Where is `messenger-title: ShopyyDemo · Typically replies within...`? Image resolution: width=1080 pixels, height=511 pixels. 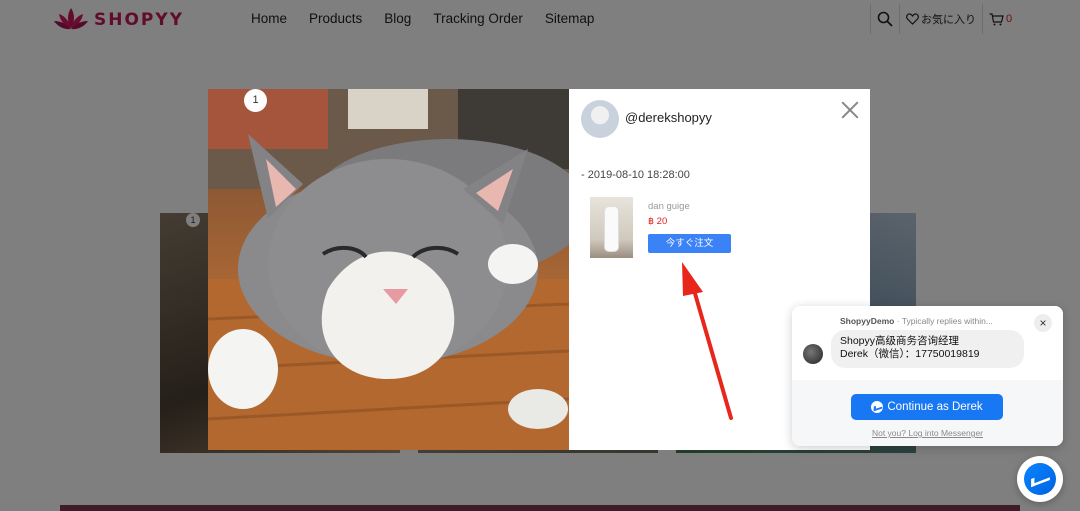 messenger-title: ShopyyDemo · Typically replies within... is located at coordinates (916, 321).